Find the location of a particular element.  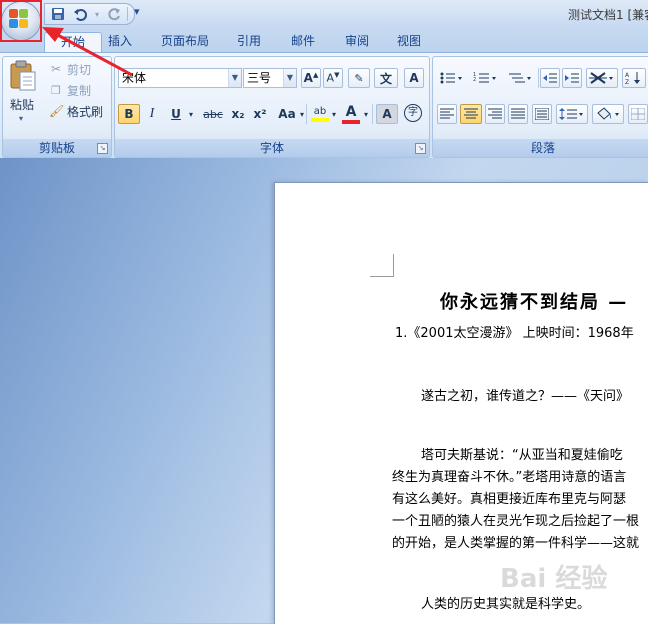

document-line: 1.《2001太空漫游》 上映时间：1968年 is located at coordinates (514, 333).